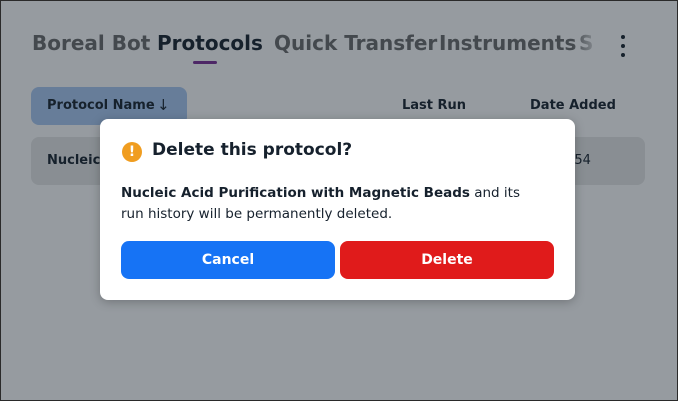  Describe the element at coordinates (132, 152) in the screenshot. I see `warning-icon: !` at that location.